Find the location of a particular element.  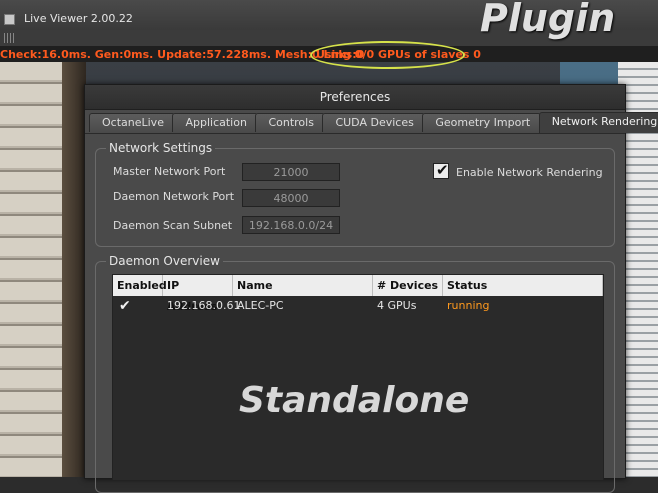

enable-network-rendering-checkbox: ✔ is located at coordinates (441, 170).